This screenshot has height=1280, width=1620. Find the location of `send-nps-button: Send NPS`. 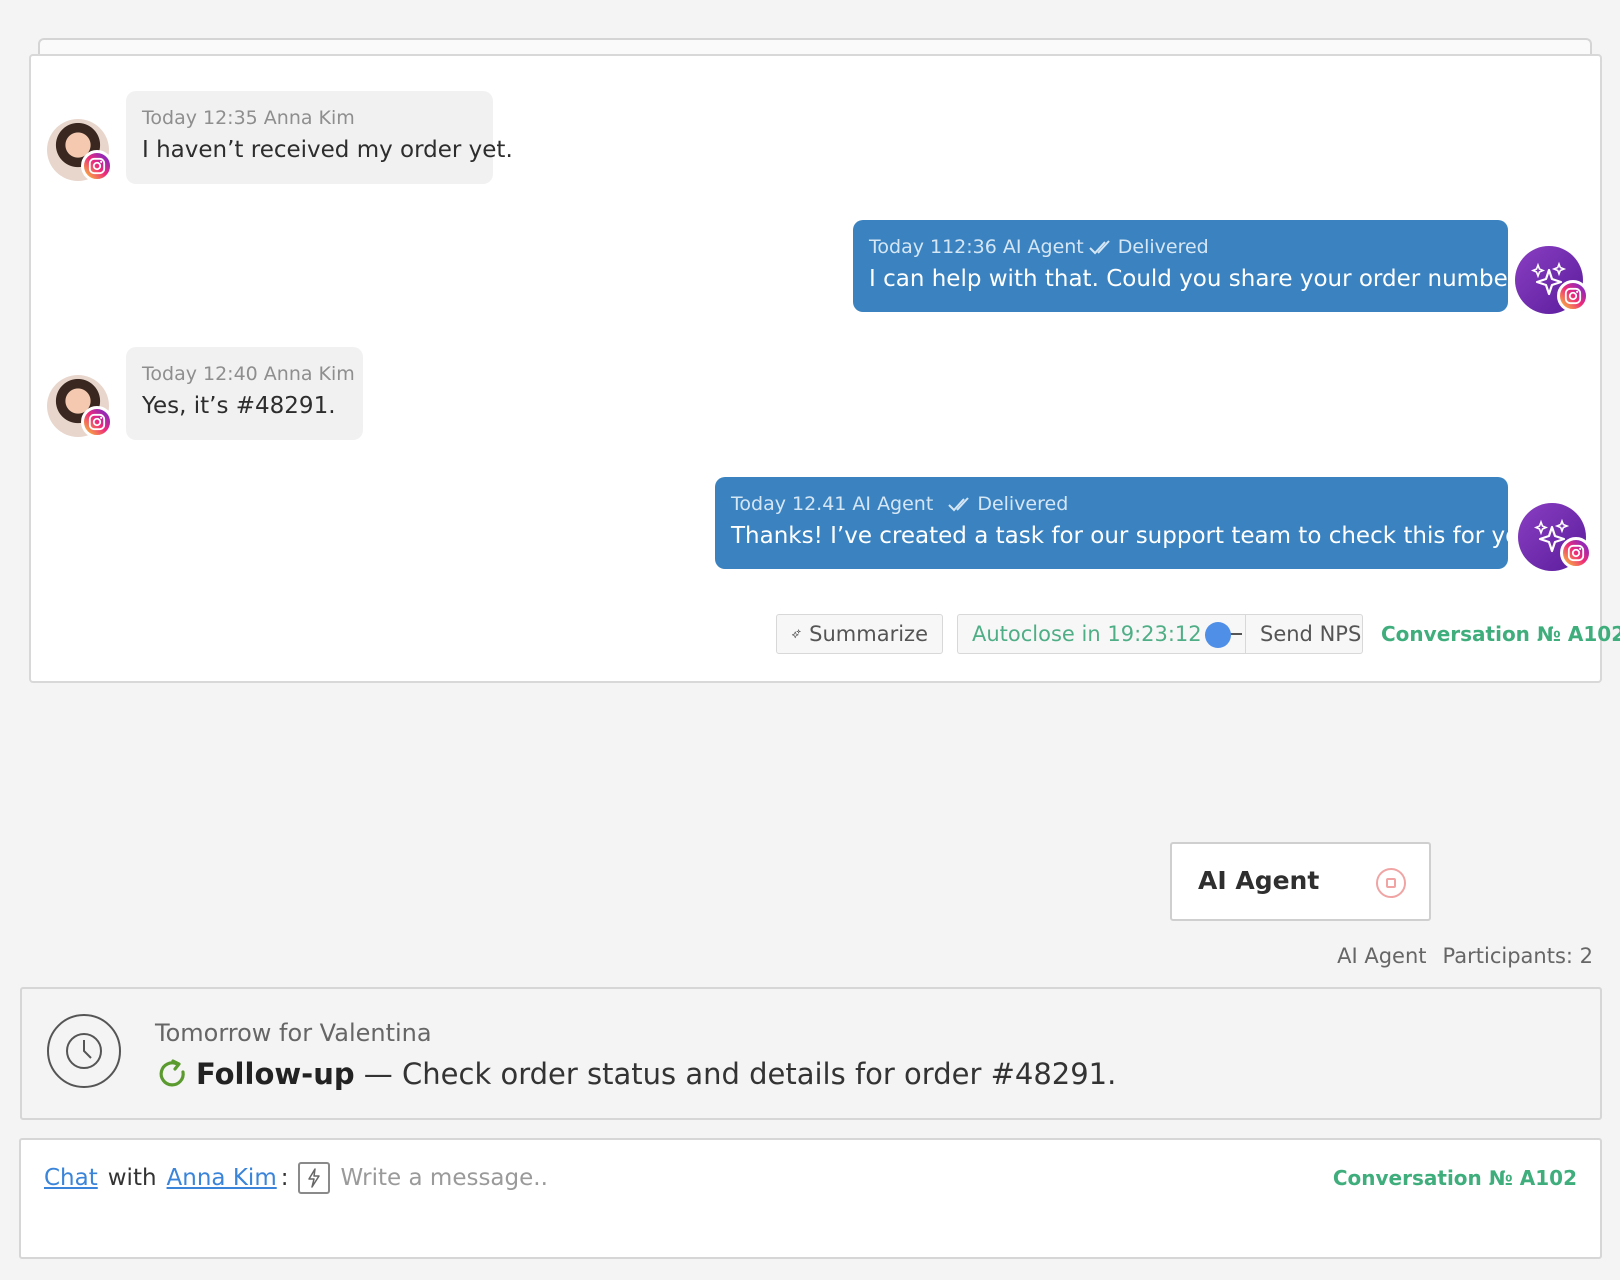

send-nps-button: Send NPS is located at coordinates (1304, 634).